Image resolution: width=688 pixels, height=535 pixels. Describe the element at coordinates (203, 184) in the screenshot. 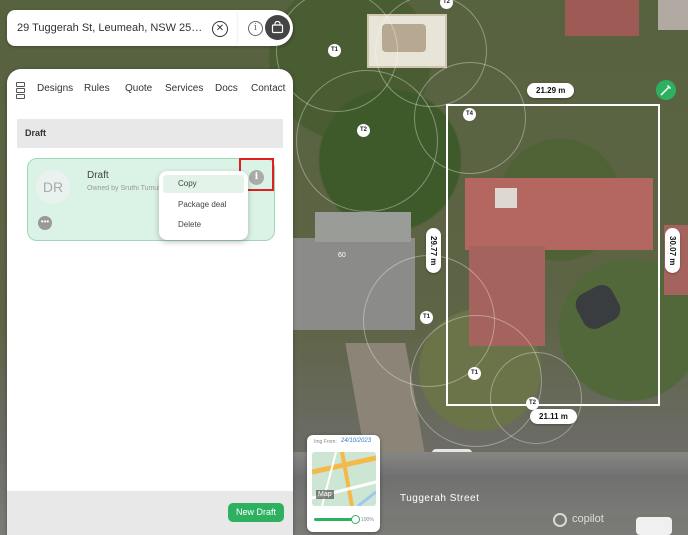

I see `menu-item-copy: Copy` at that location.